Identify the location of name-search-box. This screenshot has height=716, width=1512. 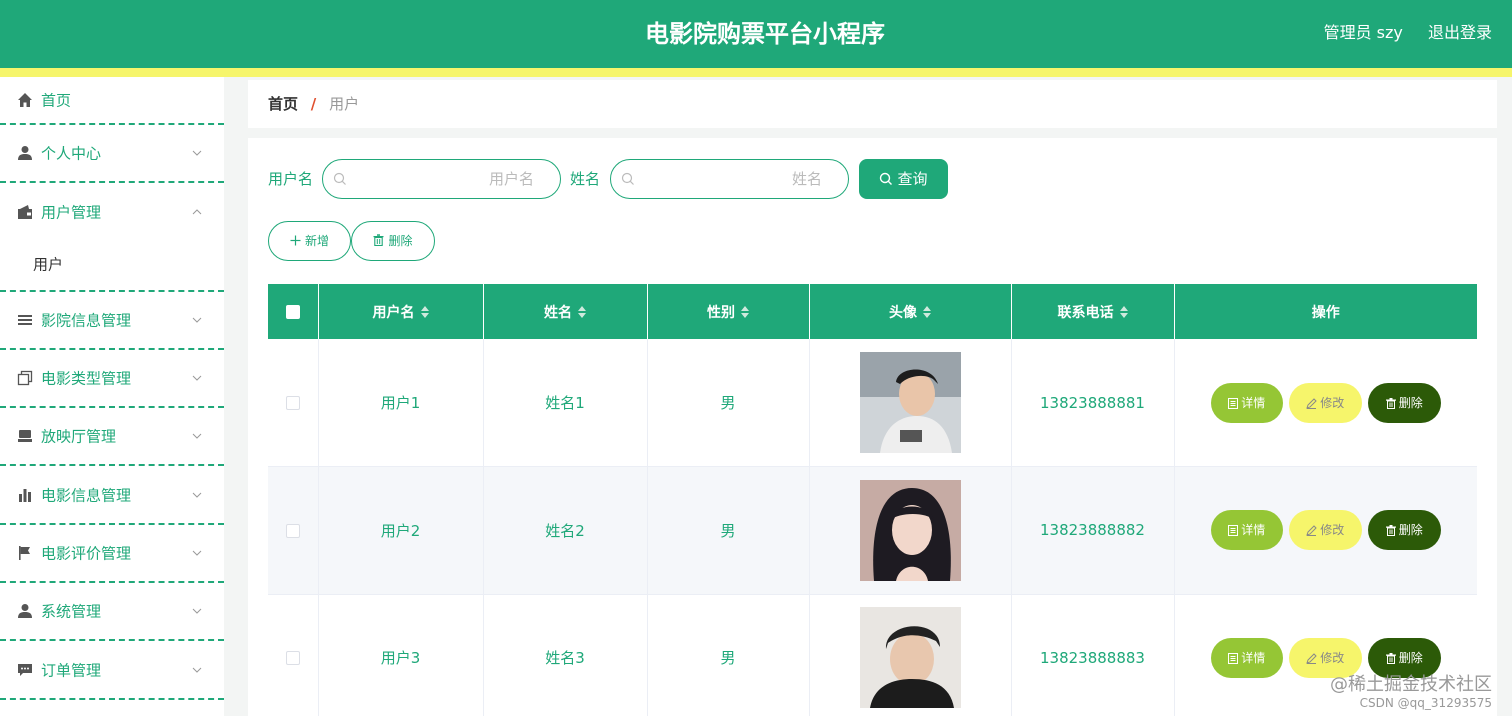
(729, 179).